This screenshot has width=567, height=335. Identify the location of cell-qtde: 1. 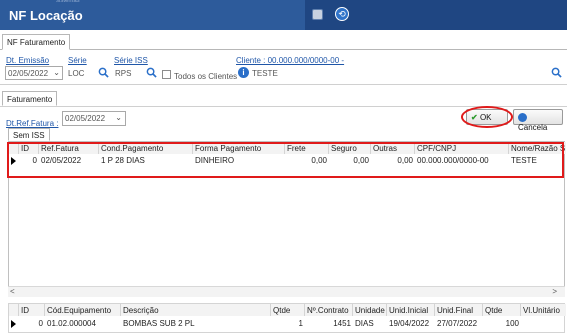
(300, 323).